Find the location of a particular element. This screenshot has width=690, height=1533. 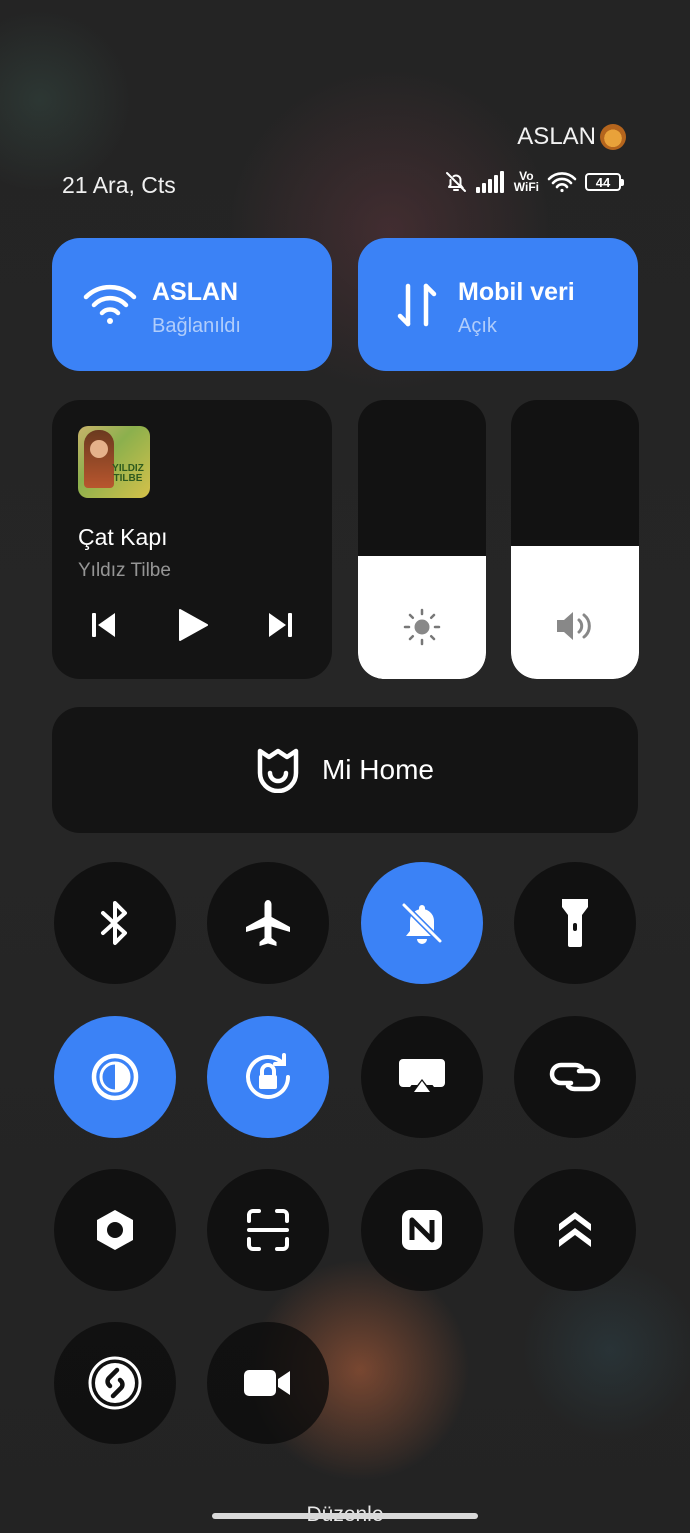

cast-toggle is located at coordinates (422, 1077).